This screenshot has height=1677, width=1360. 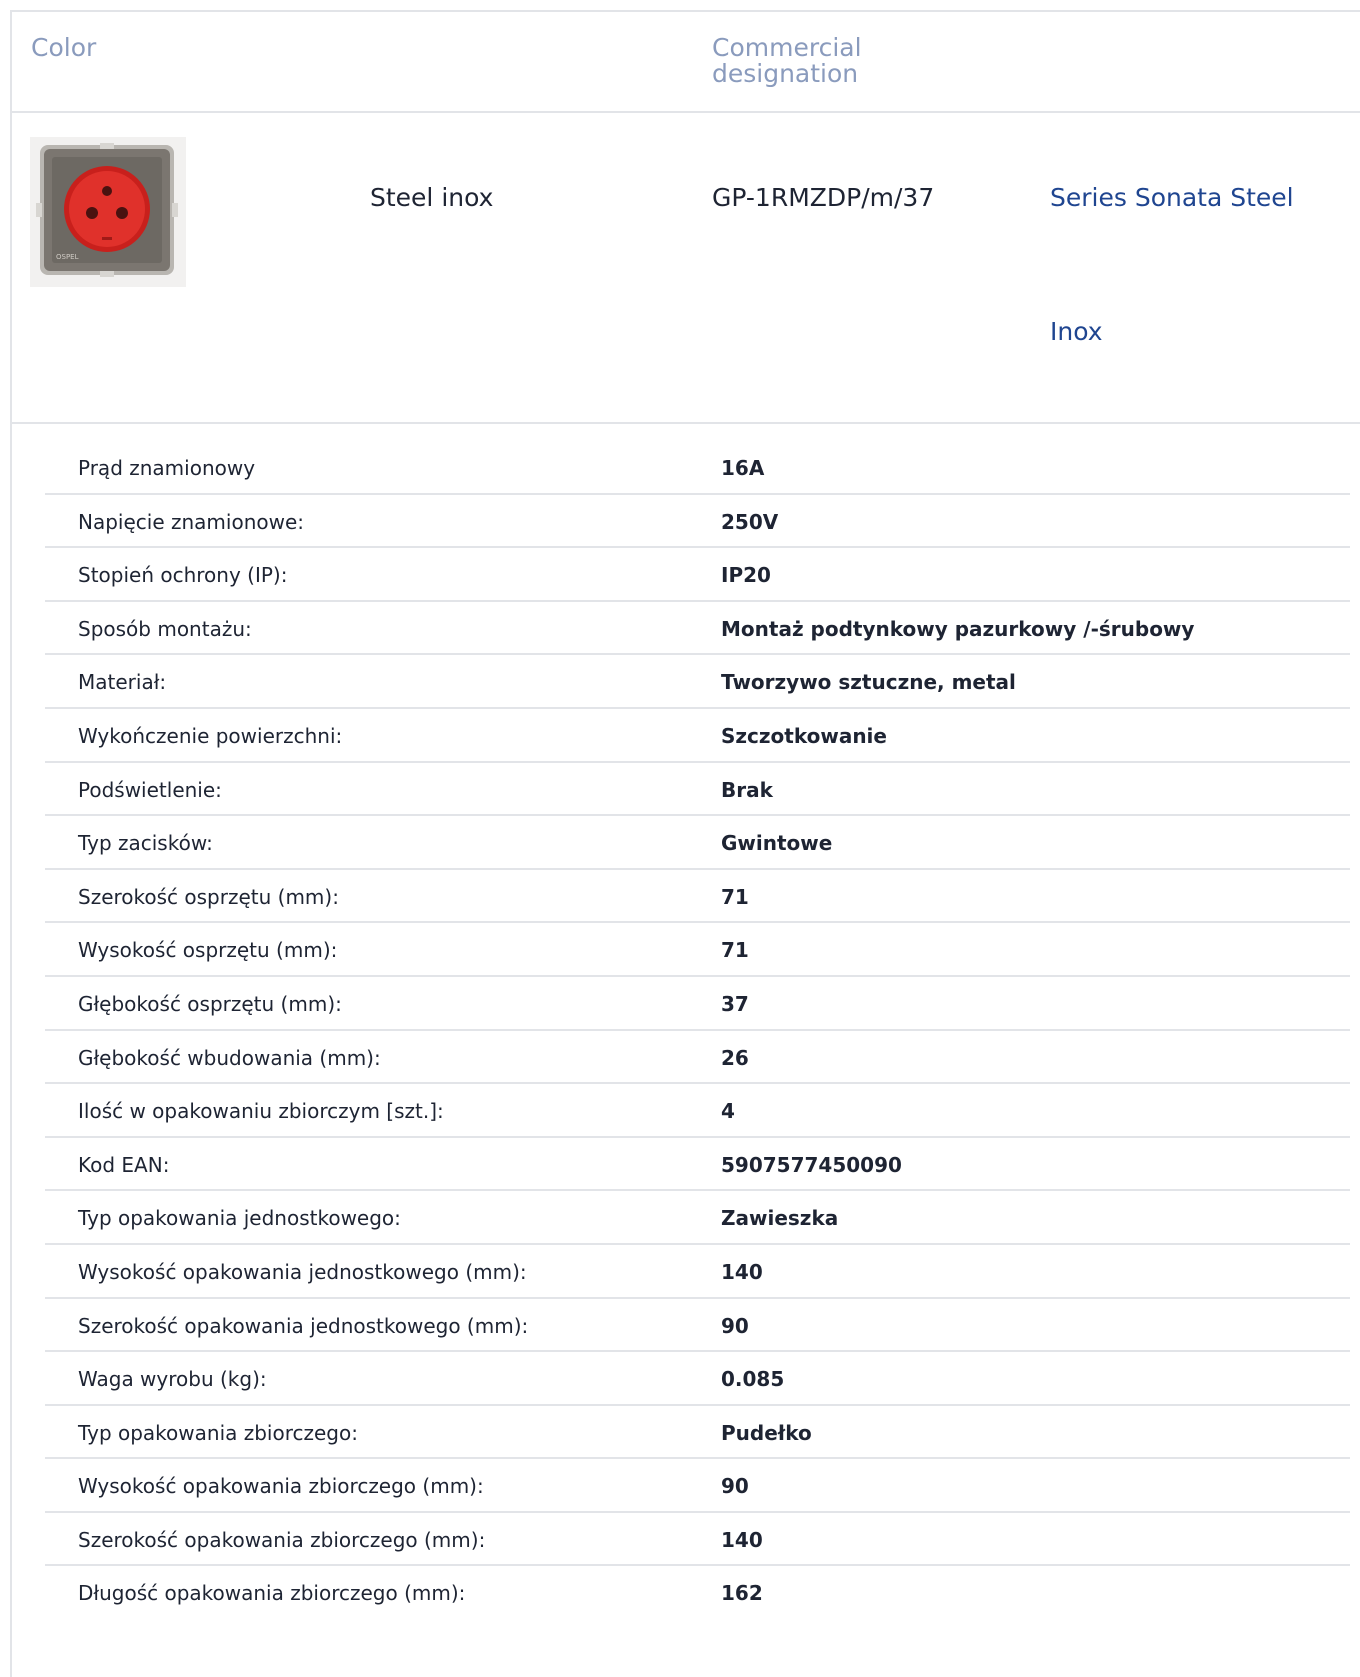 I want to click on spec-value: Pudełko, so click(x=766, y=1432).